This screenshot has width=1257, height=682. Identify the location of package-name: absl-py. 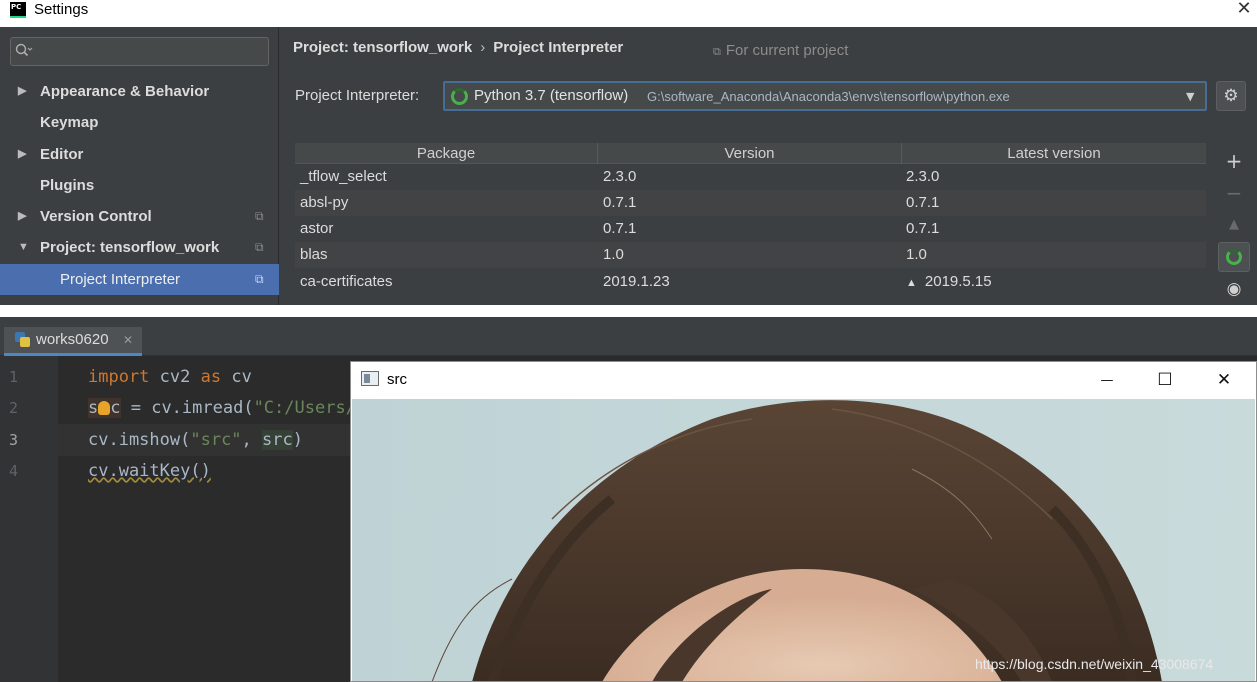
(324, 202).